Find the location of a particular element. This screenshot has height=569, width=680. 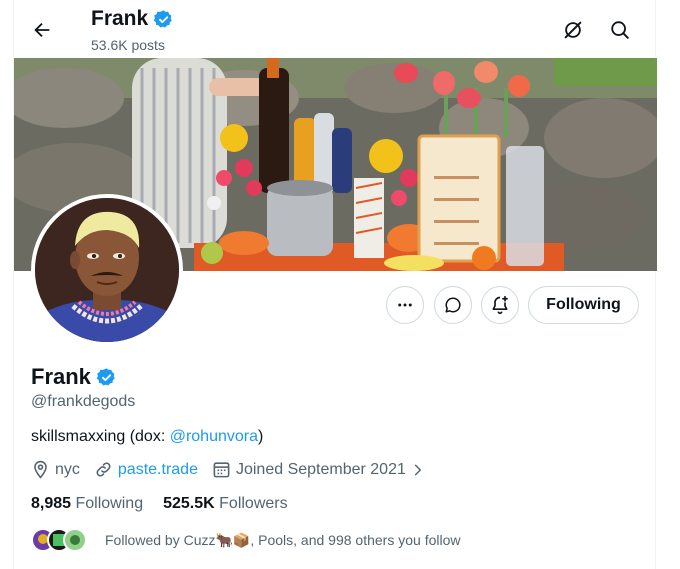

following-button: Following is located at coordinates (583, 305).